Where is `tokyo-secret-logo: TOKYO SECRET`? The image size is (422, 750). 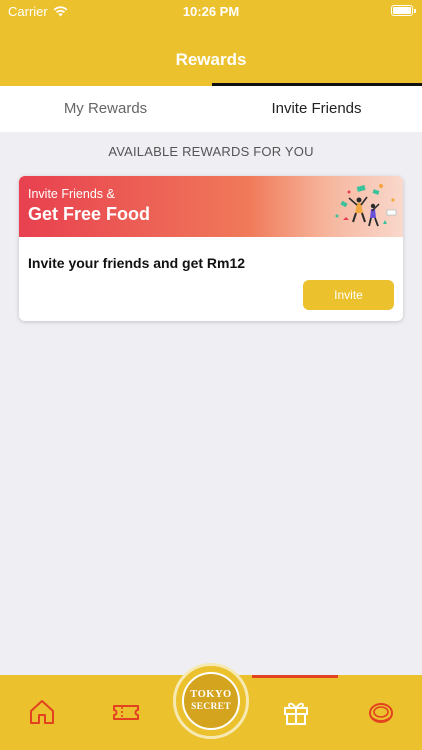 tokyo-secret-logo: TOKYO SECRET is located at coordinates (211, 701).